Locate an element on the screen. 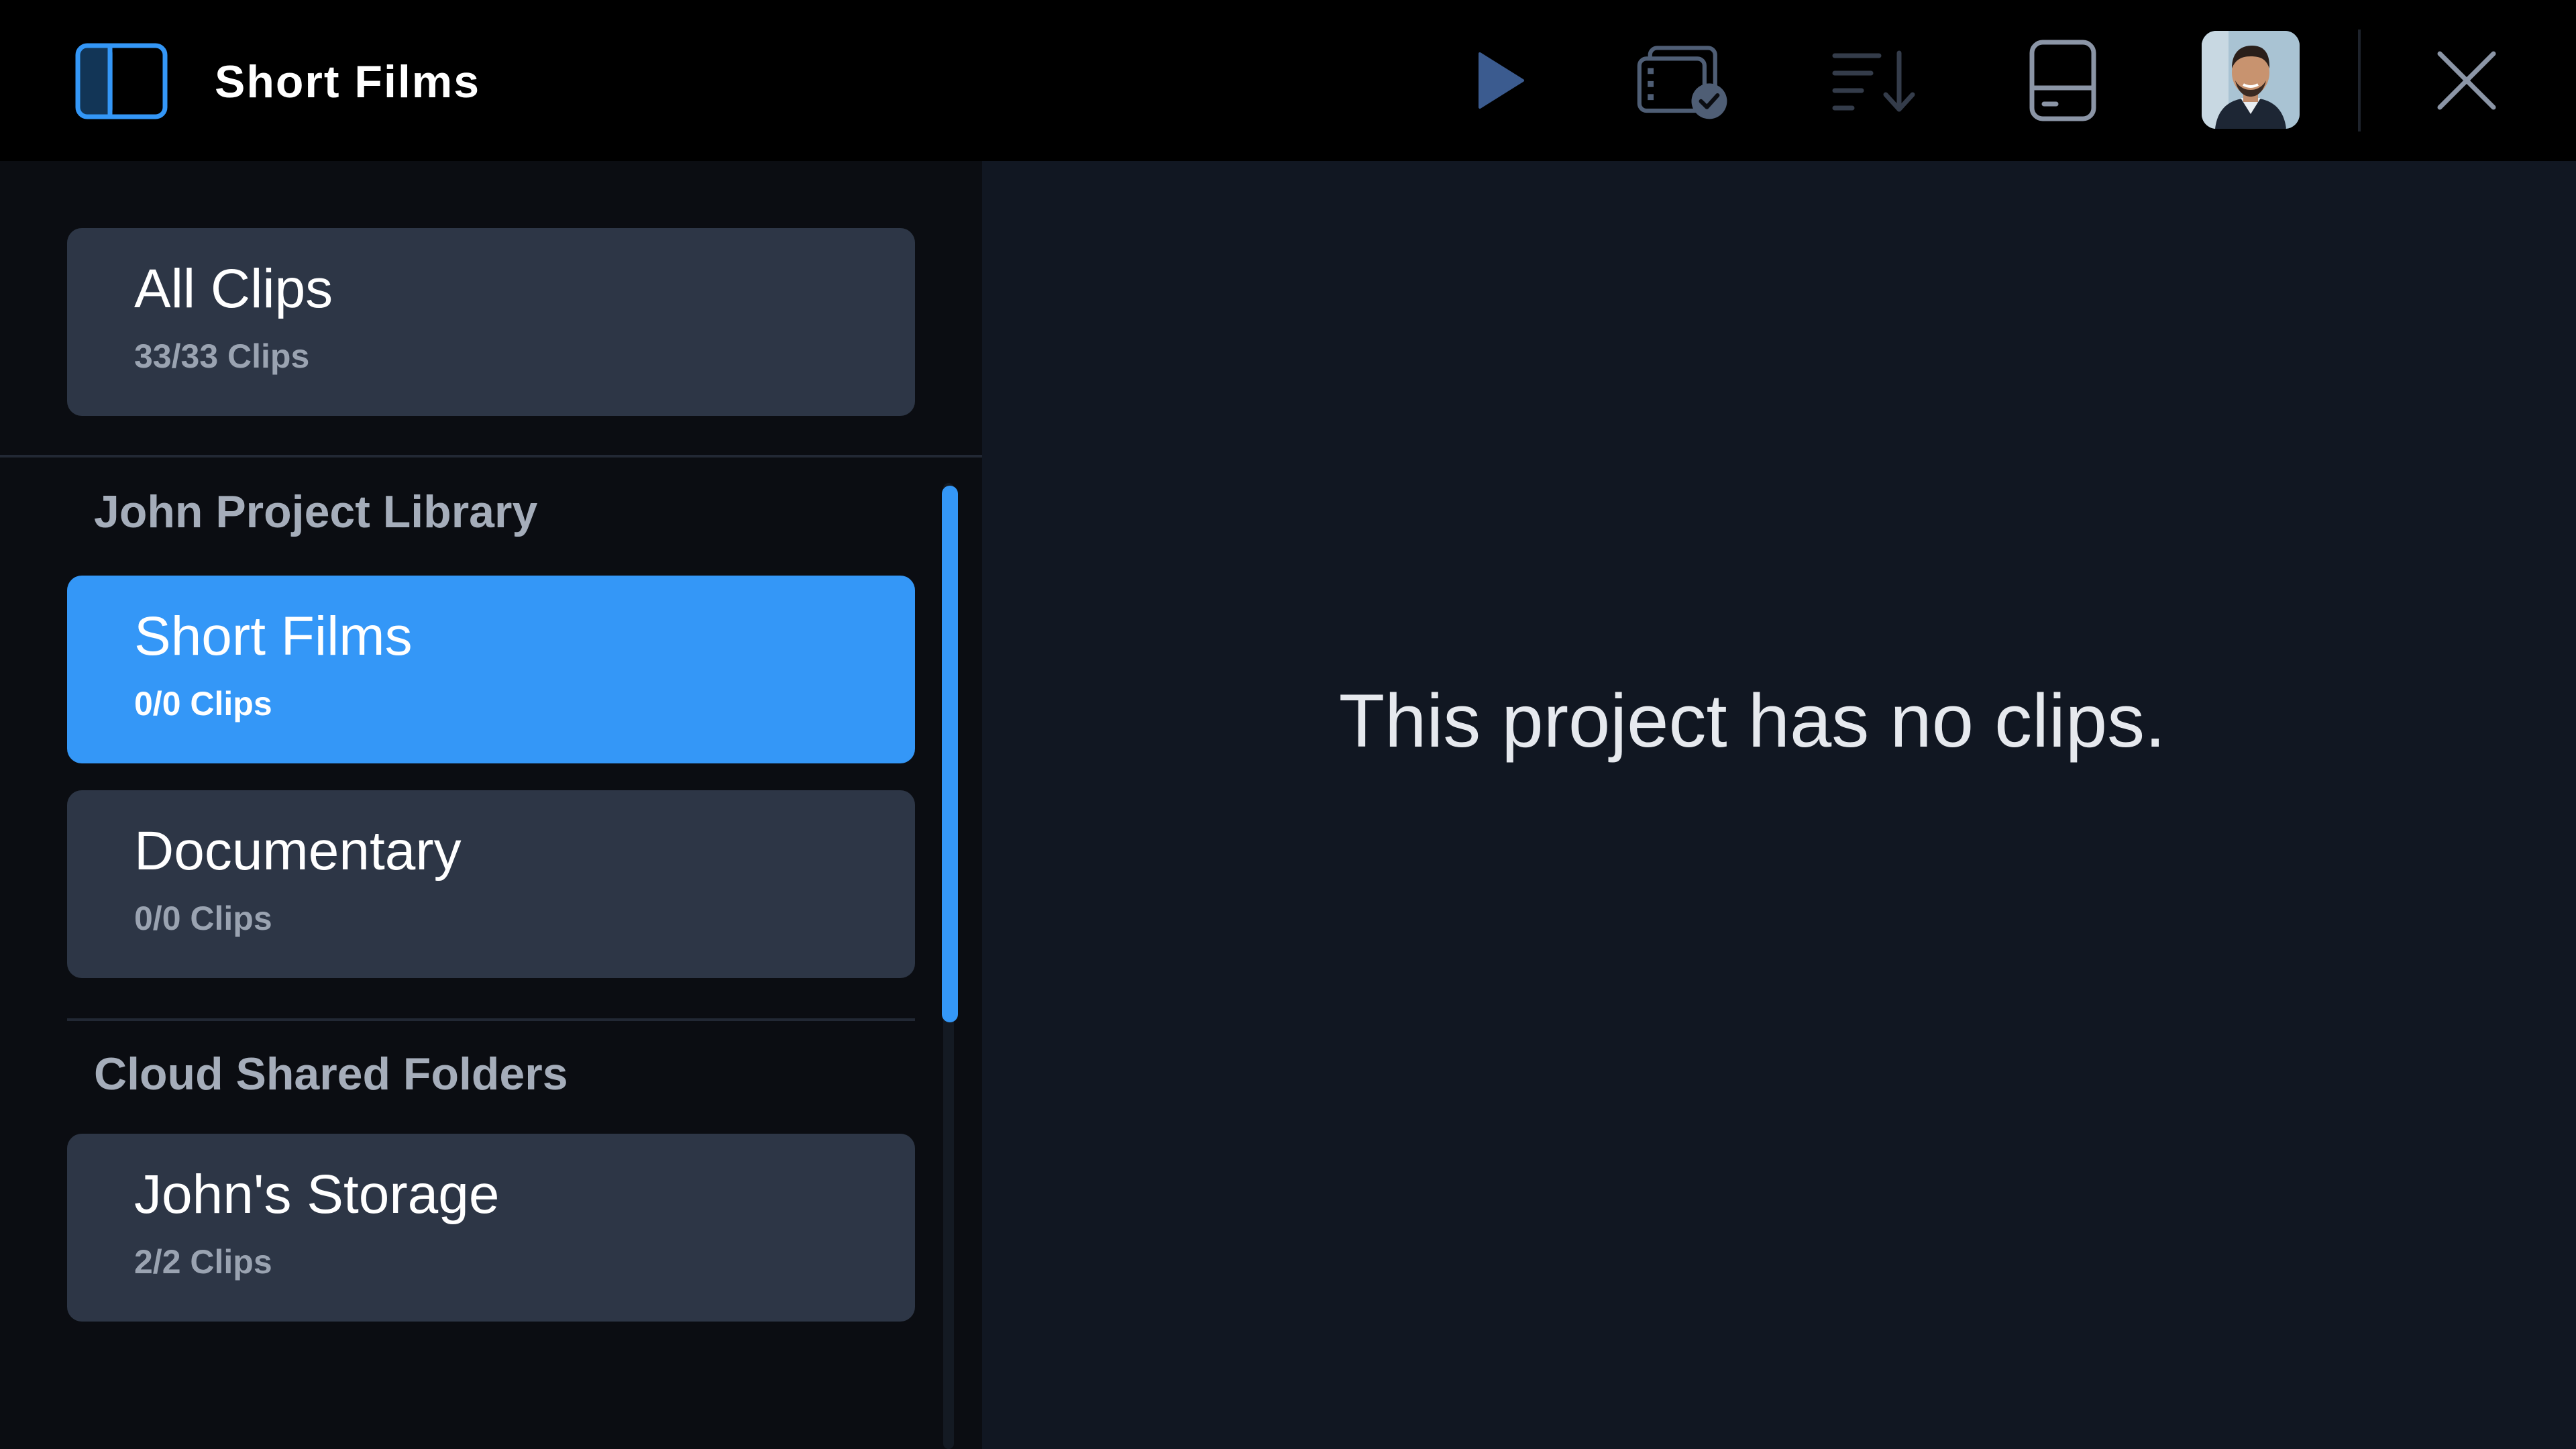 The width and height of the screenshot is (2576, 1449). section-title-cloud-shared: Cloud Shared Folders is located at coordinates (331, 1074).